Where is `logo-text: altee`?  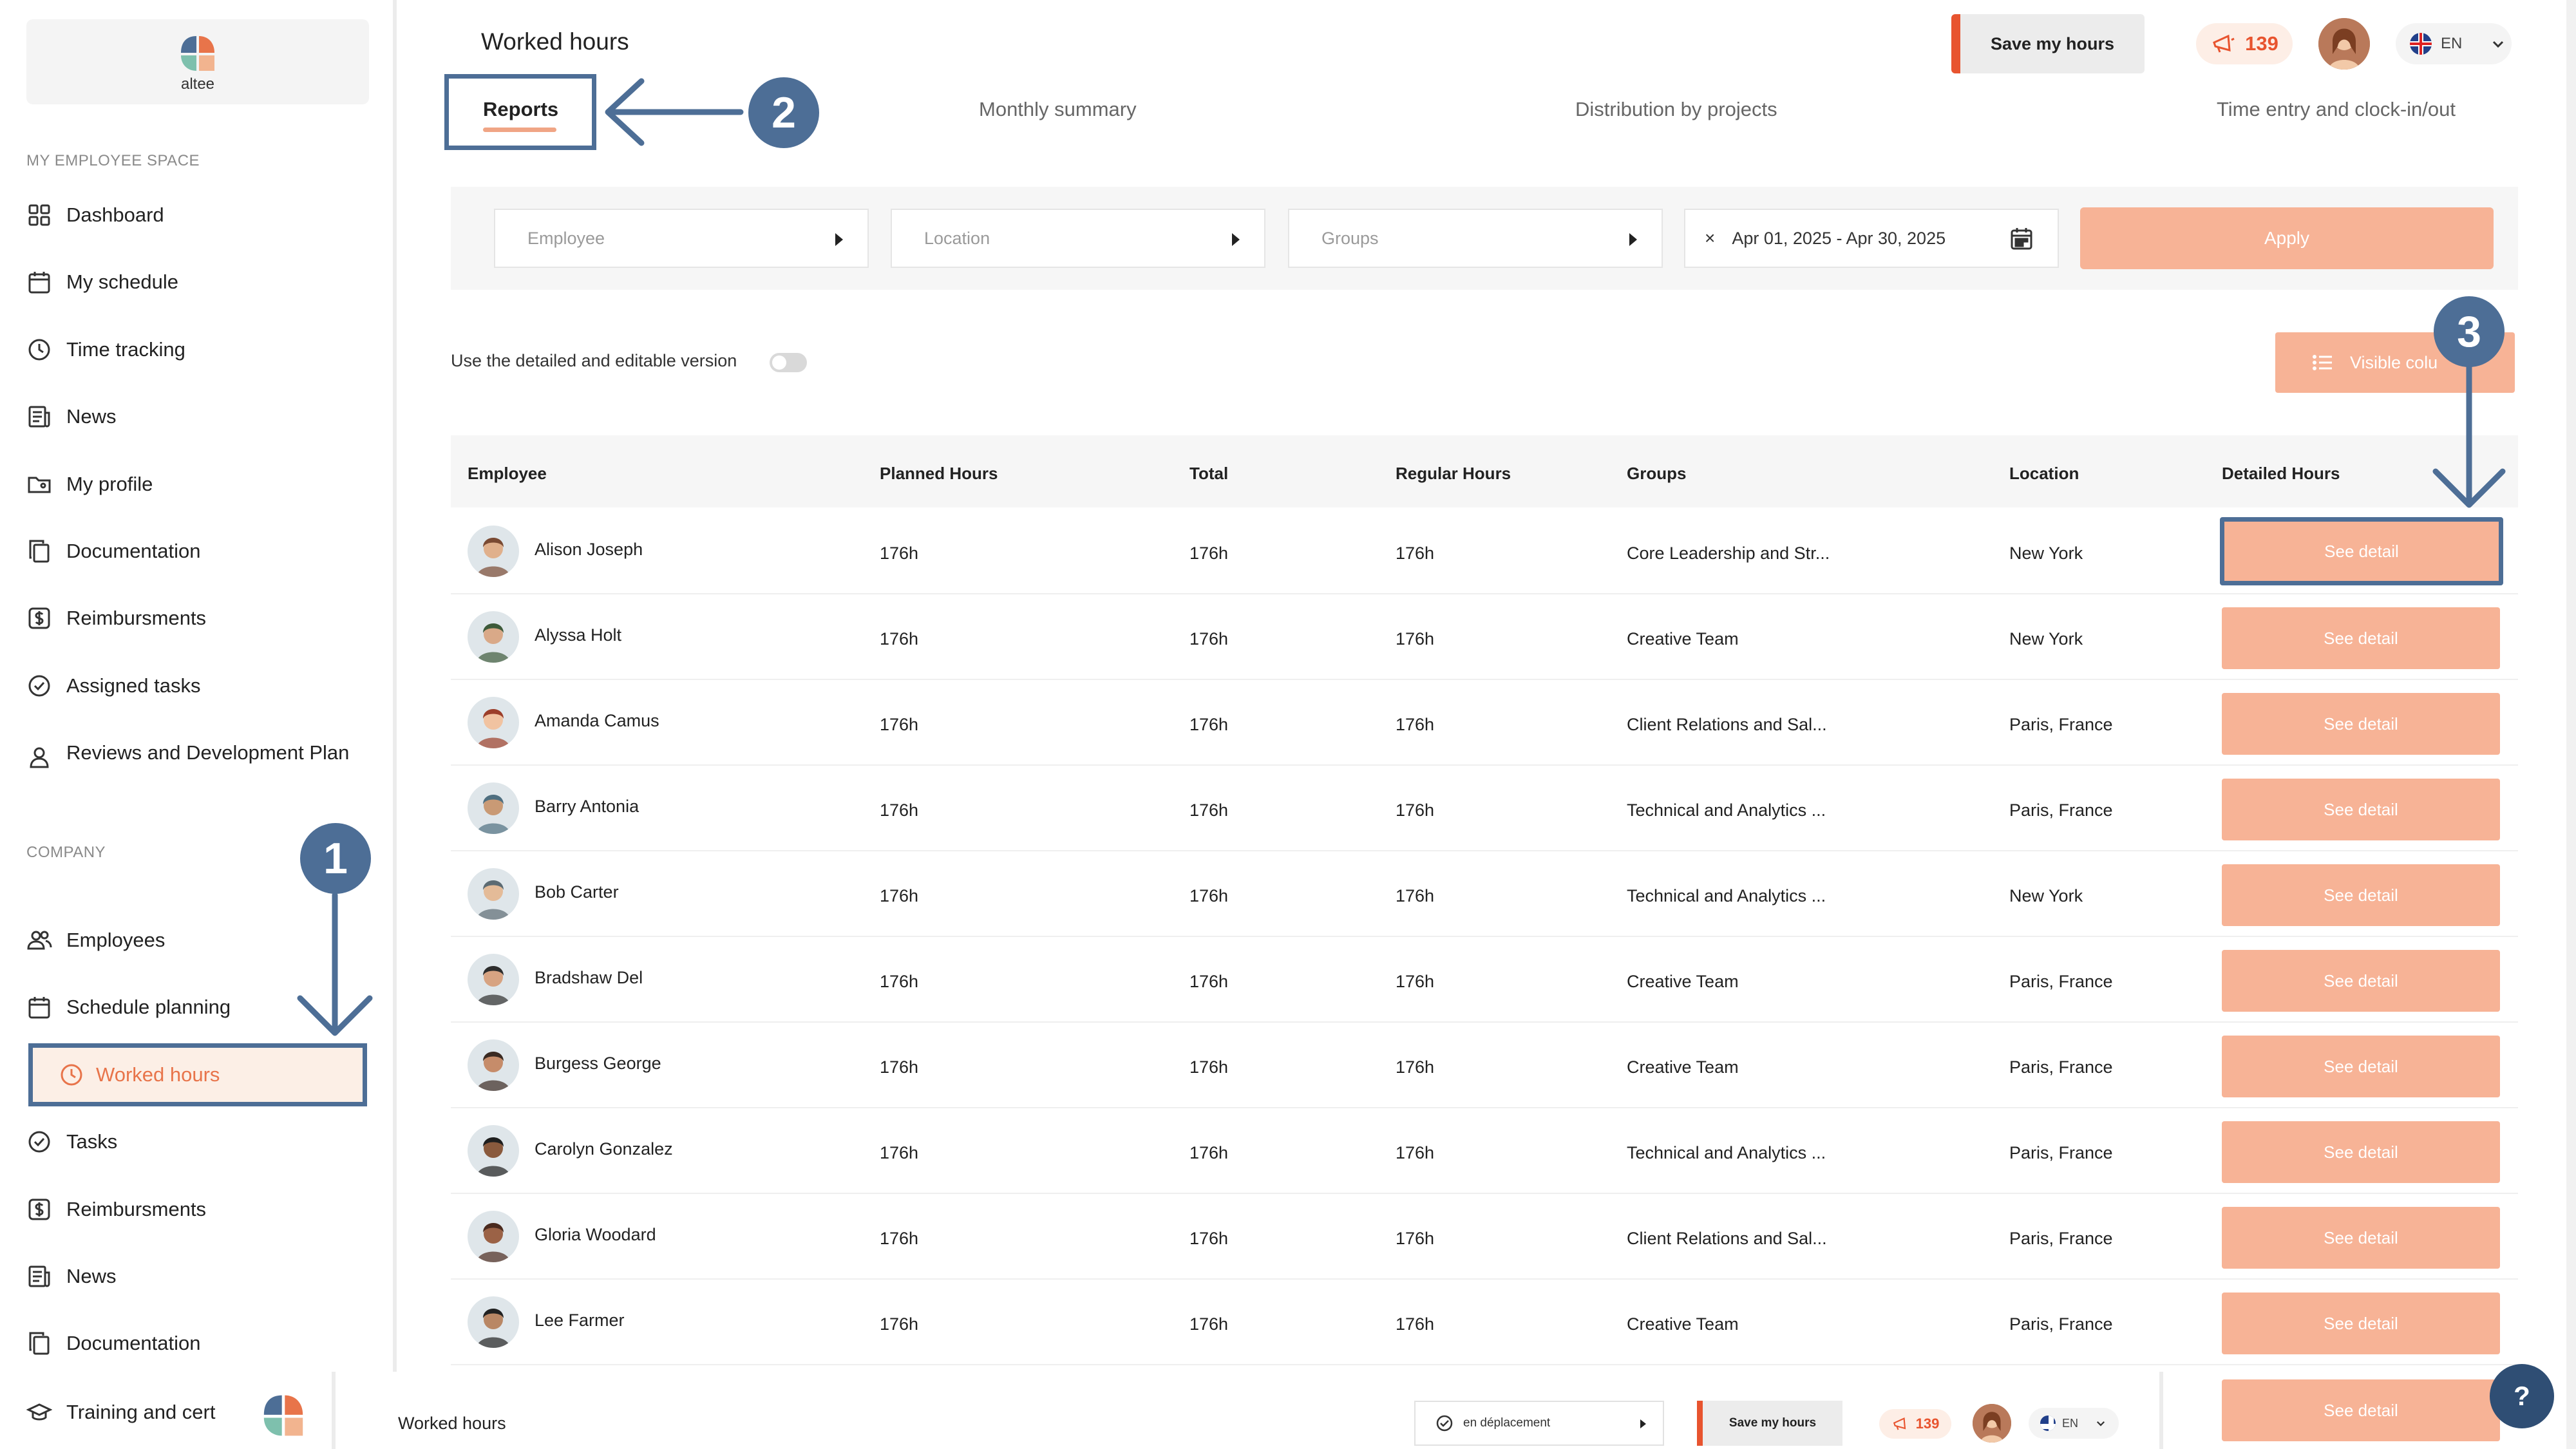 logo-text: altee is located at coordinates (198, 84).